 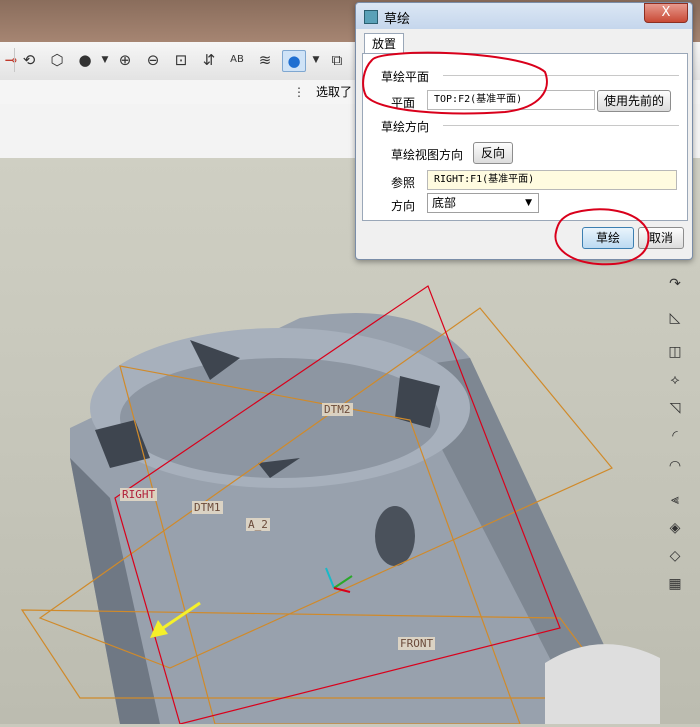 What do you see at coordinates (506, 158) in the screenshot?
I see `annotation-overlay` at bounding box center [506, 158].